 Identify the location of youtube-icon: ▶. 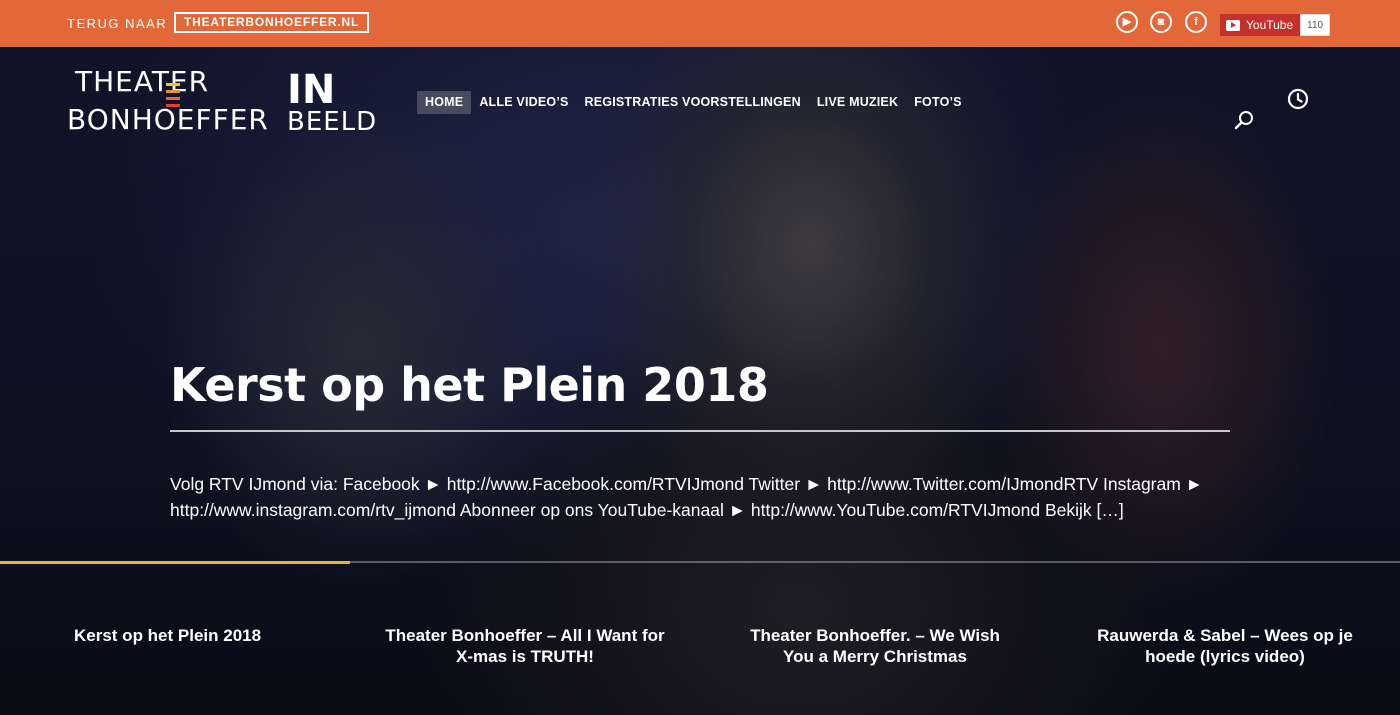
(1127, 22).